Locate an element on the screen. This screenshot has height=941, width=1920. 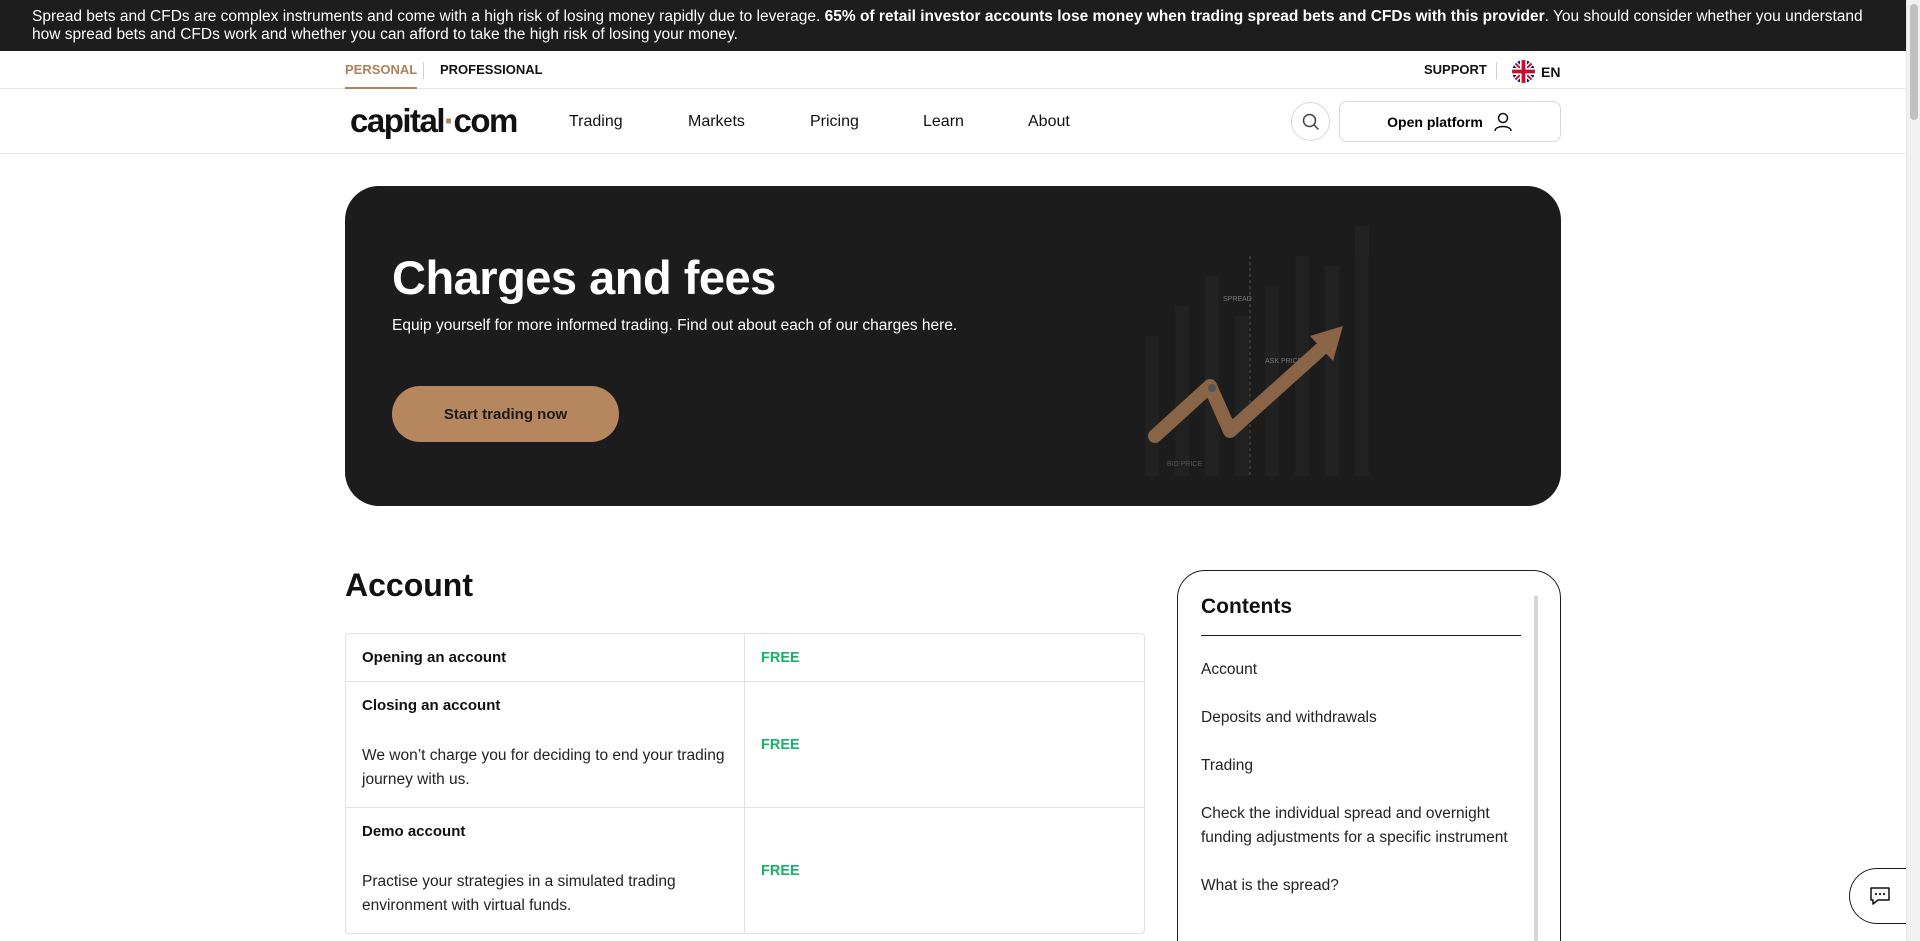
uk-flag-icon is located at coordinates (1523, 71).